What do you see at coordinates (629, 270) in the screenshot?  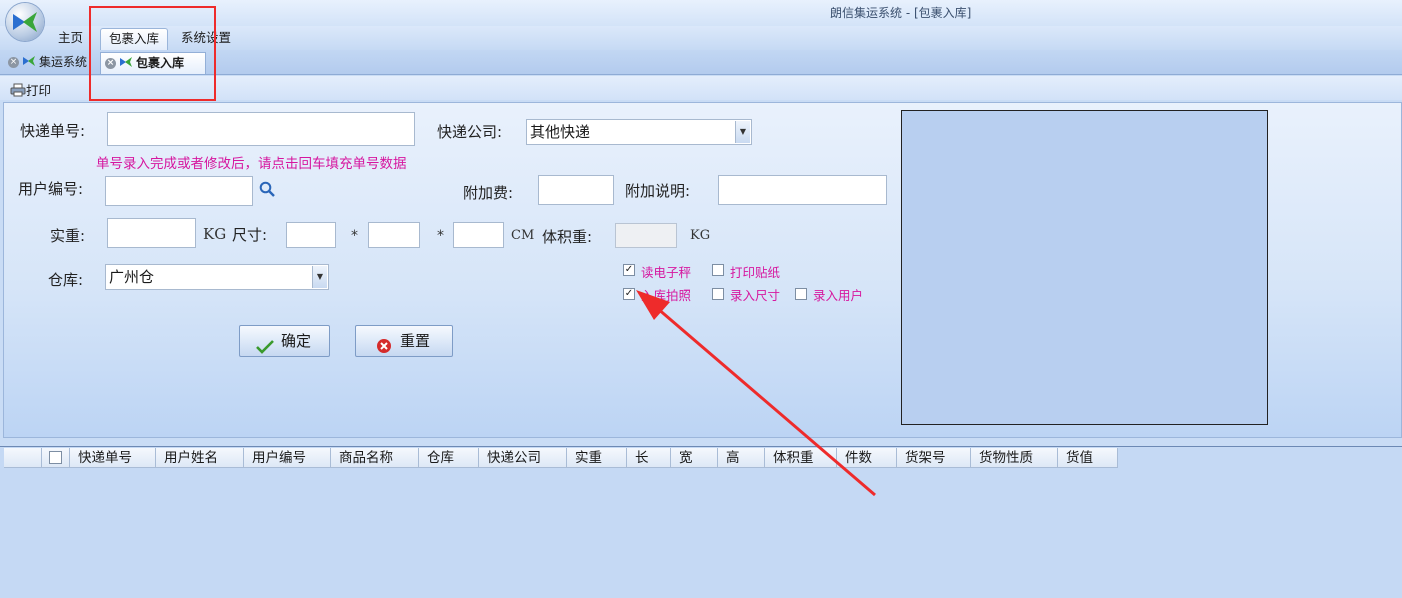 I see `read-scale-checkbox: ✓` at bounding box center [629, 270].